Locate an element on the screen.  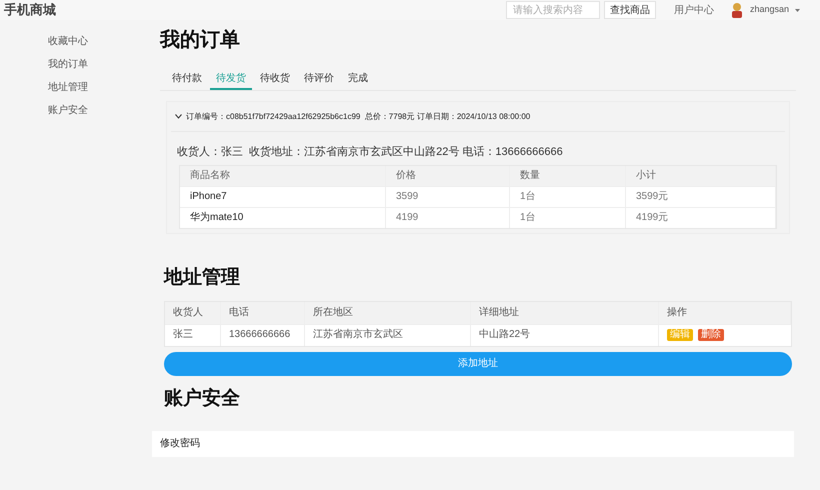
order-header: 订单编号：c08b51f7bf72429aa12f62925b6c1c99 总价：7798元 订单日期：2024/10/13 08:00:00 is located at coordinates (478, 117).